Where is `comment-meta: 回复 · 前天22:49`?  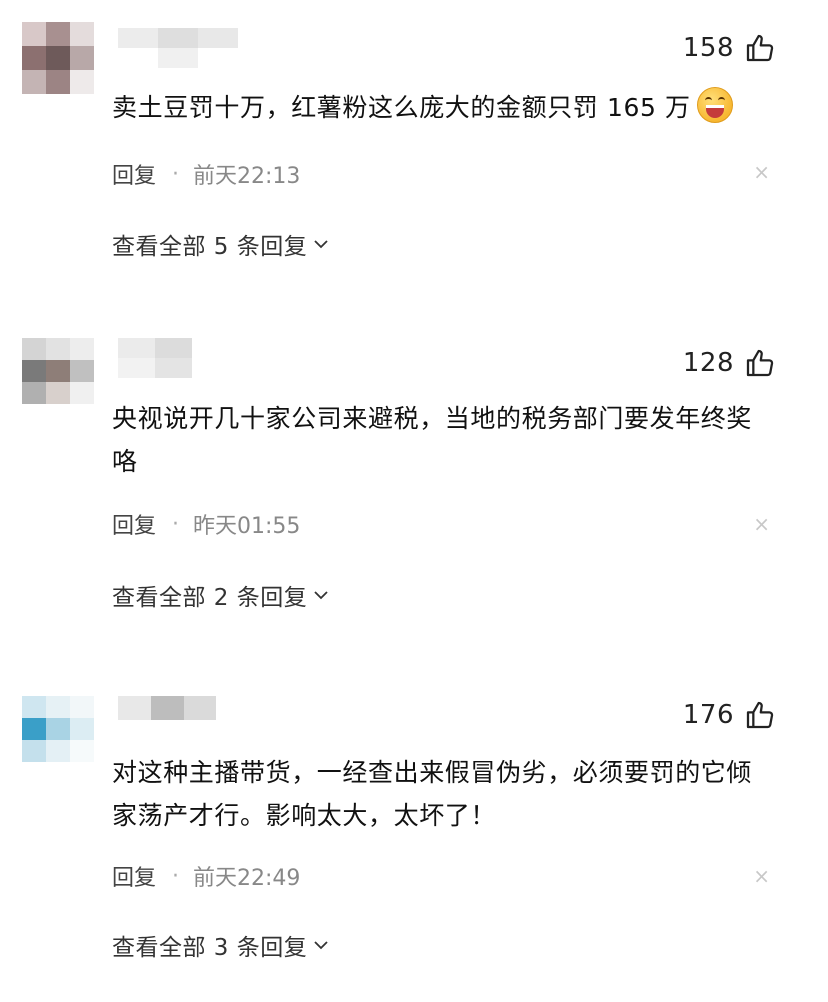
comment-meta: 回复 · 前天22:49 is located at coordinates (206, 876).